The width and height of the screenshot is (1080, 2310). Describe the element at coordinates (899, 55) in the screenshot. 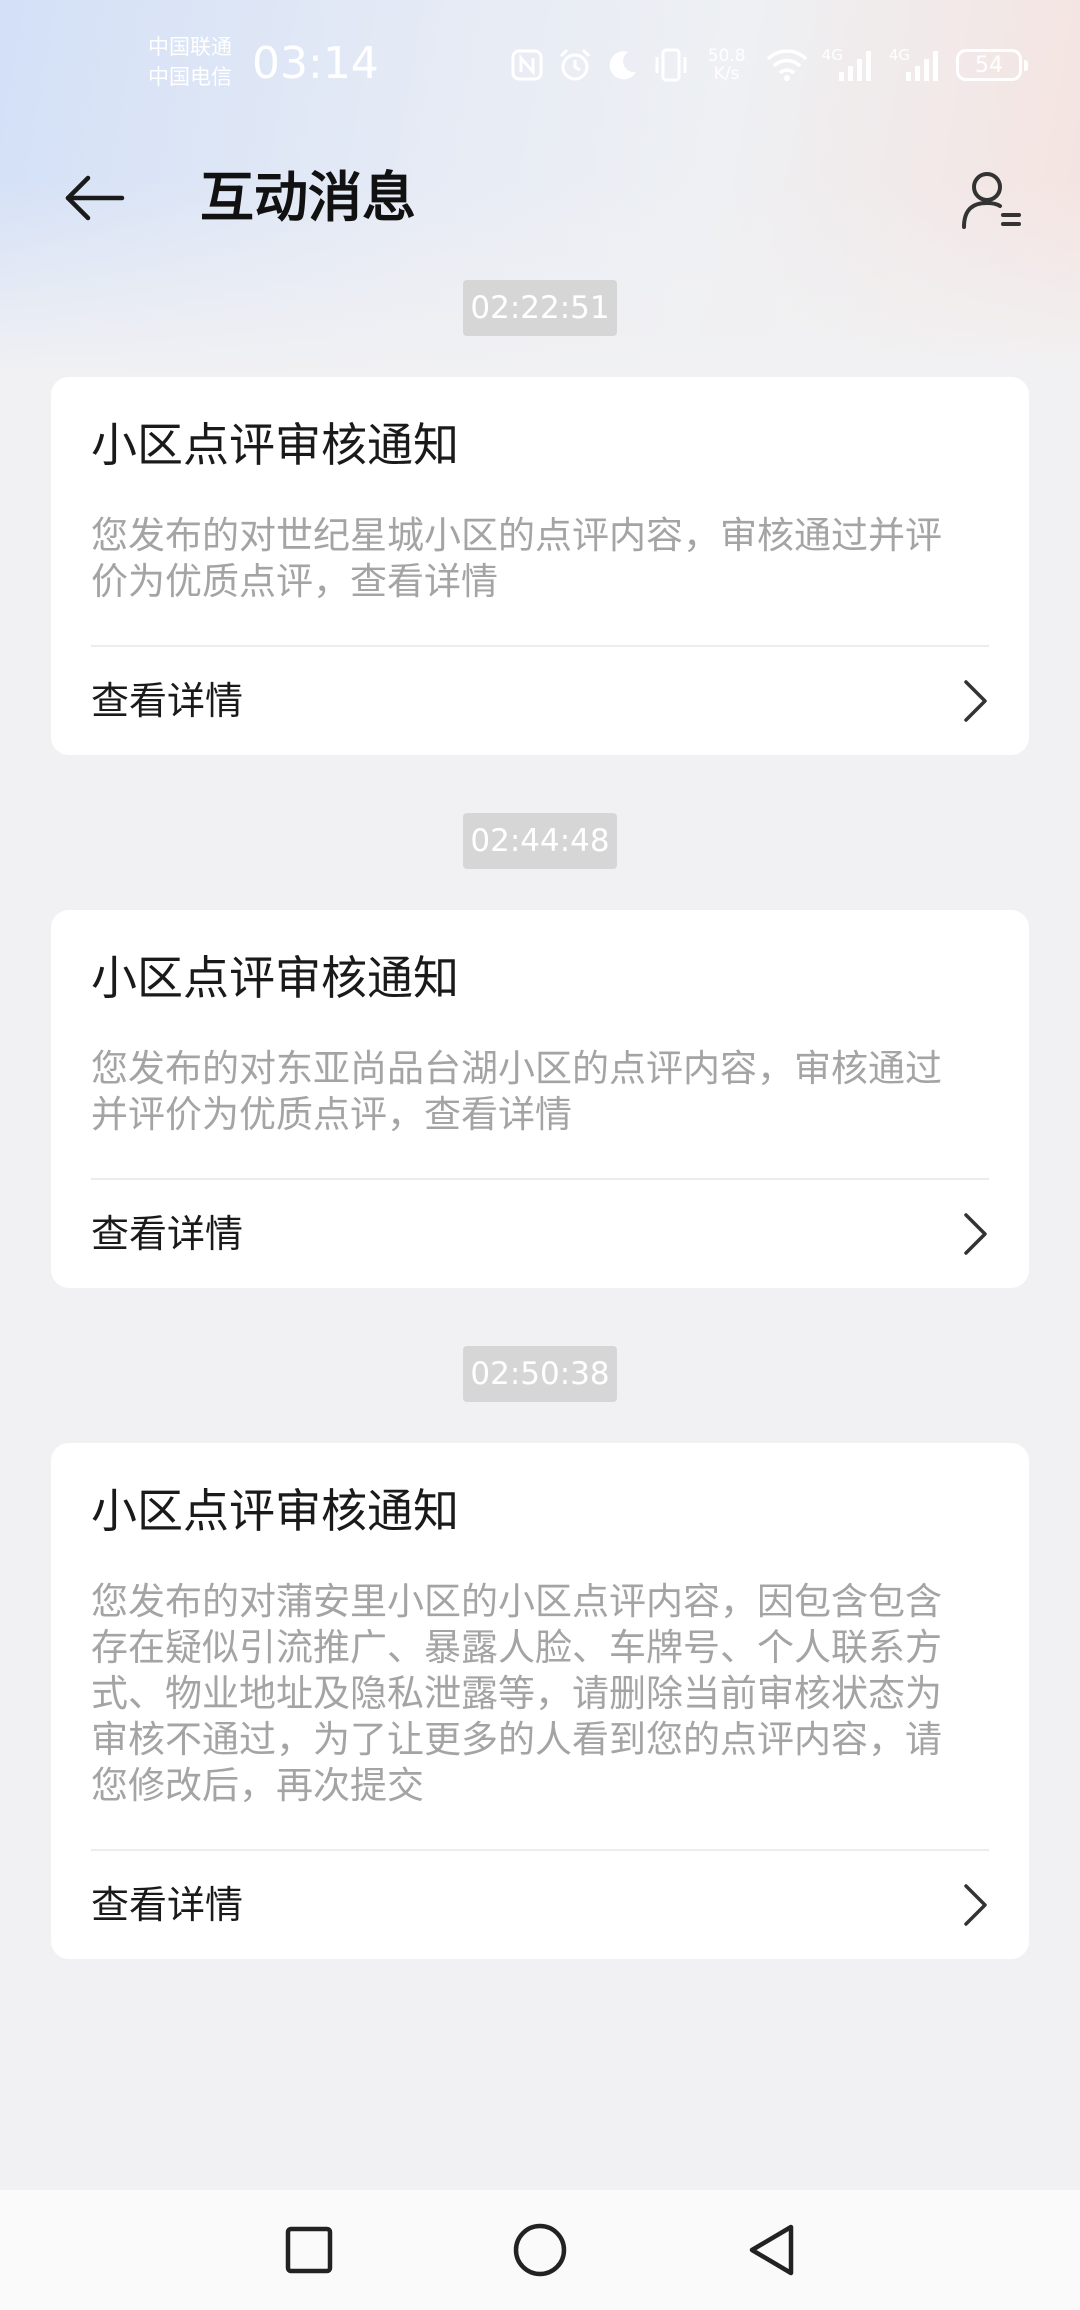

I see `signal-2-label: 4G` at that location.